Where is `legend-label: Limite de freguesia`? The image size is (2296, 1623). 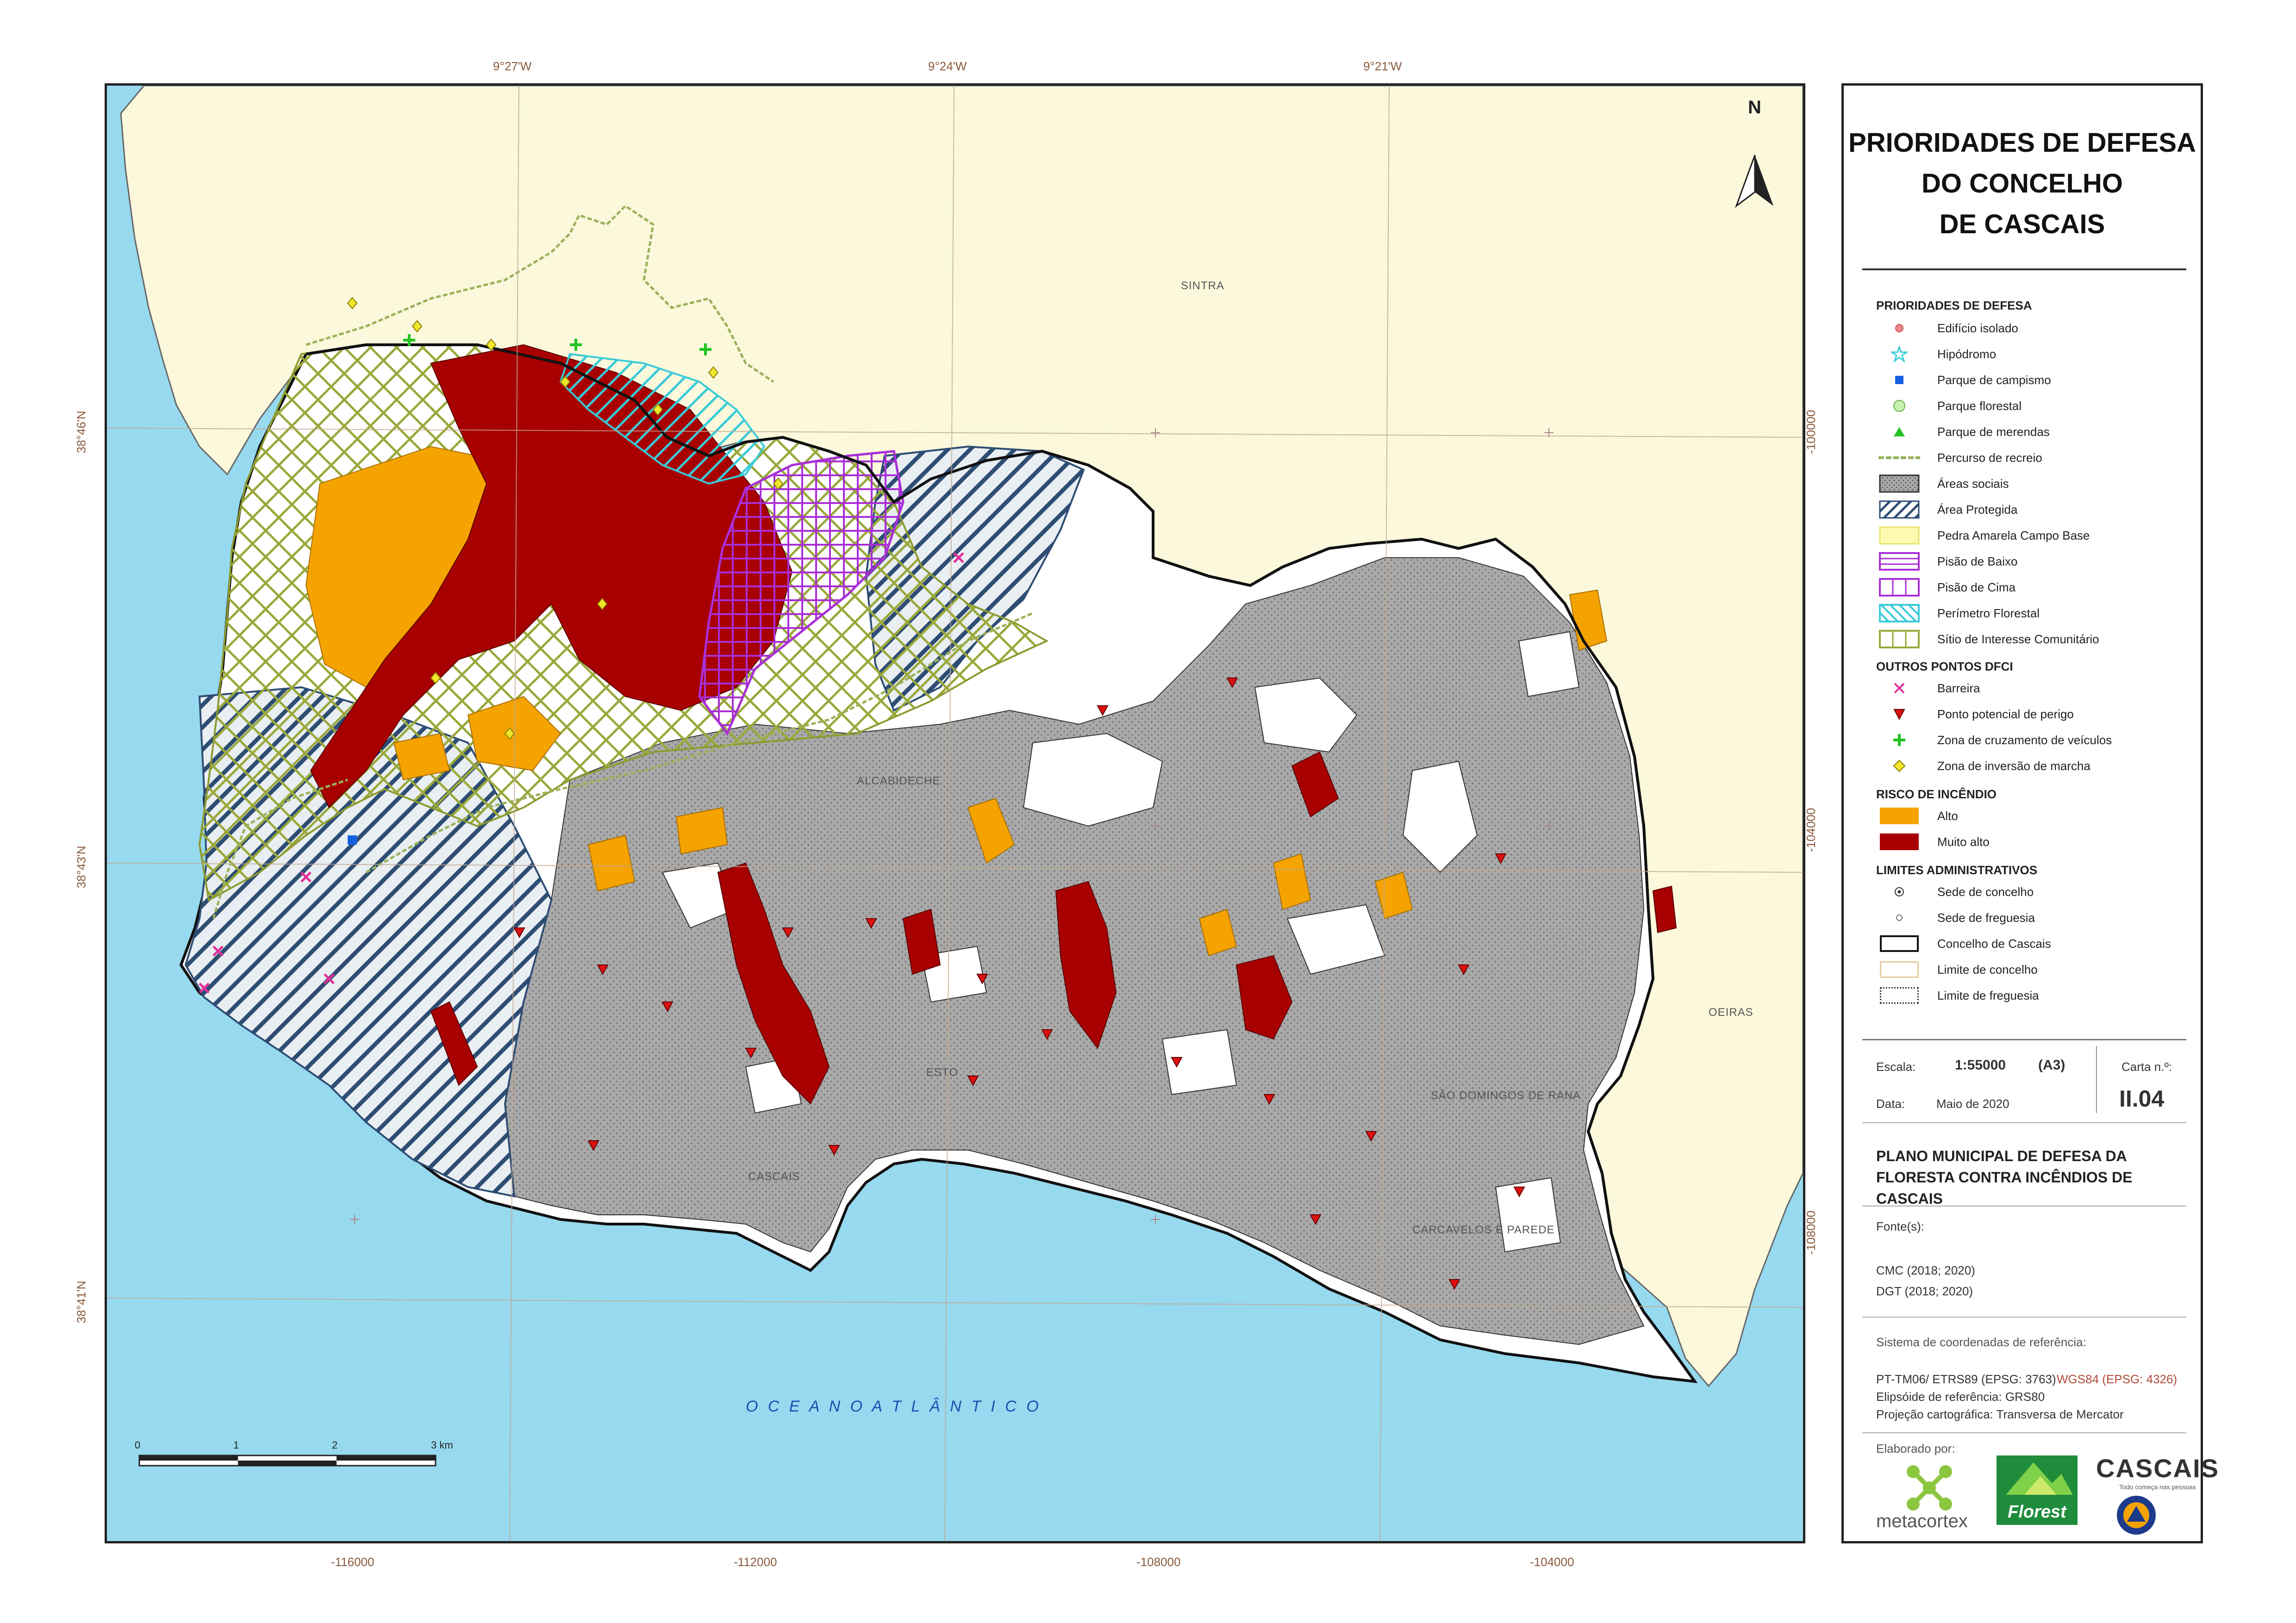 legend-label: Limite de freguesia is located at coordinates (1988, 995).